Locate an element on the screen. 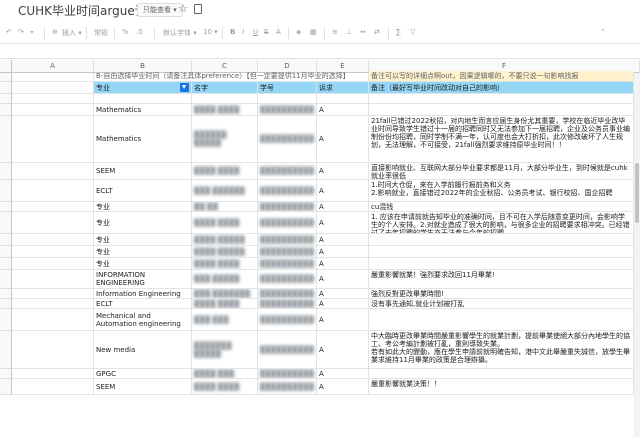 The height and width of the screenshot is (437, 640). cell-b: Information Engineering is located at coordinates (143, 294).